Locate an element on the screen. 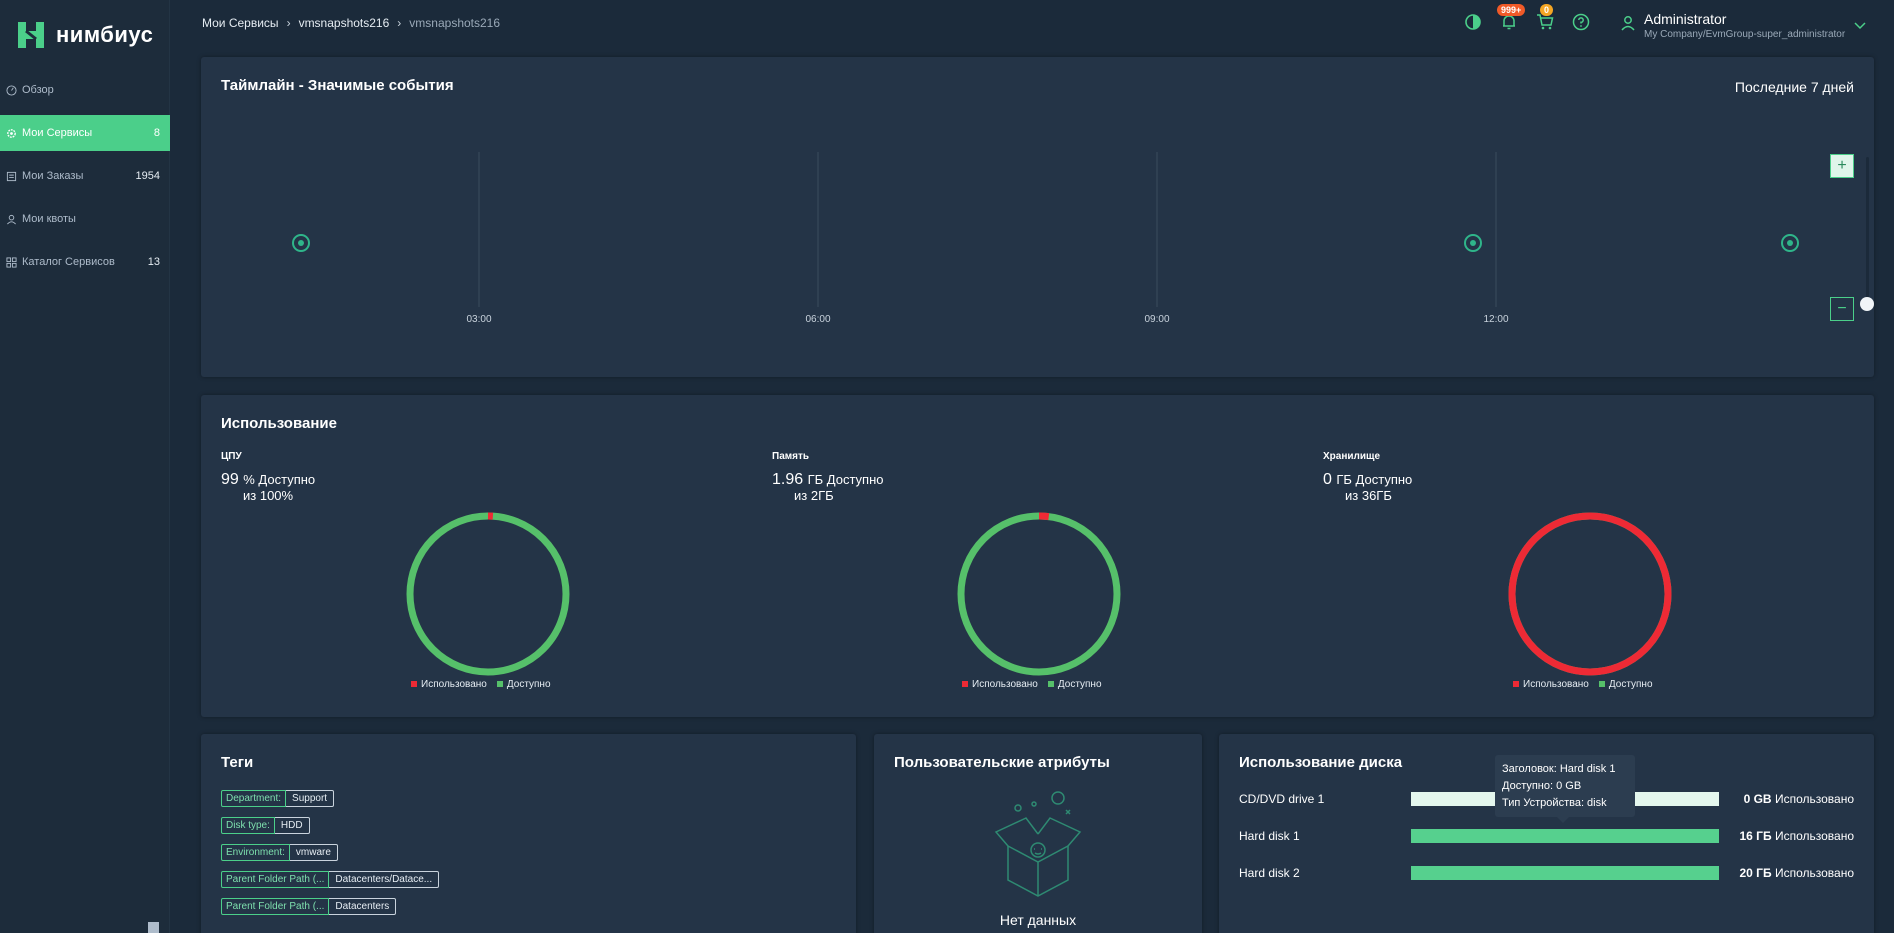  disk-row: Hard disk 2 20 ГБ Использовано is located at coordinates (1546, 873).